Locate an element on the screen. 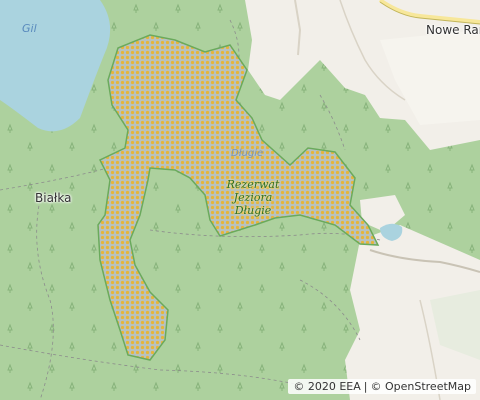 The width and height of the screenshot is (480, 400). lake-gil-label: Gil is located at coordinates (29, 28).